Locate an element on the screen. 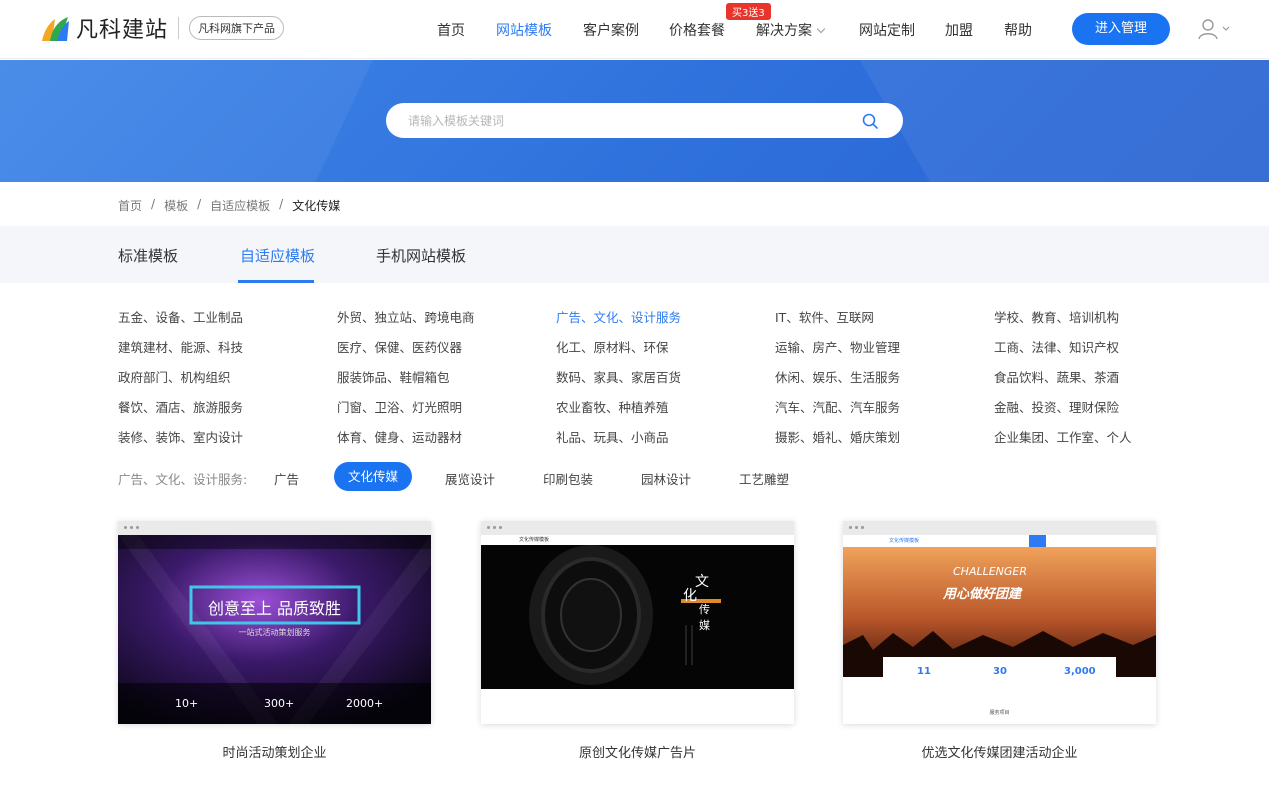 The height and width of the screenshot is (791, 1269). category-link: 汽车、汽配、汽车服务 is located at coordinates (837, 406).